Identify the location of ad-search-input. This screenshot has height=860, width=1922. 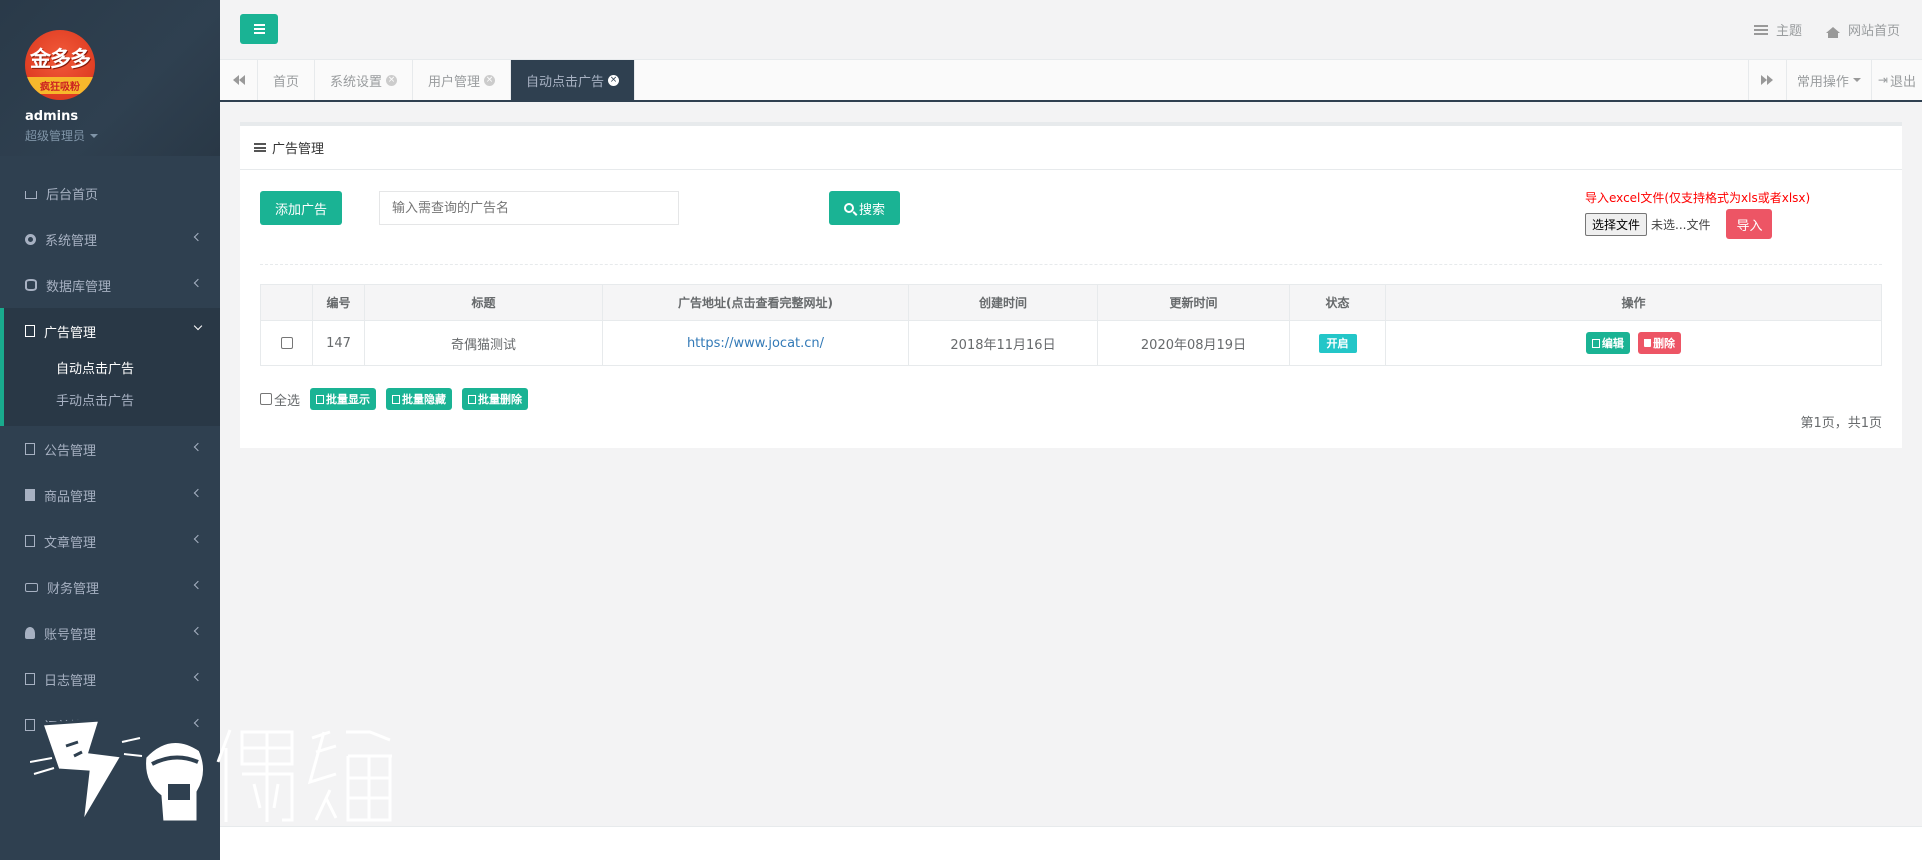
(529, 208).